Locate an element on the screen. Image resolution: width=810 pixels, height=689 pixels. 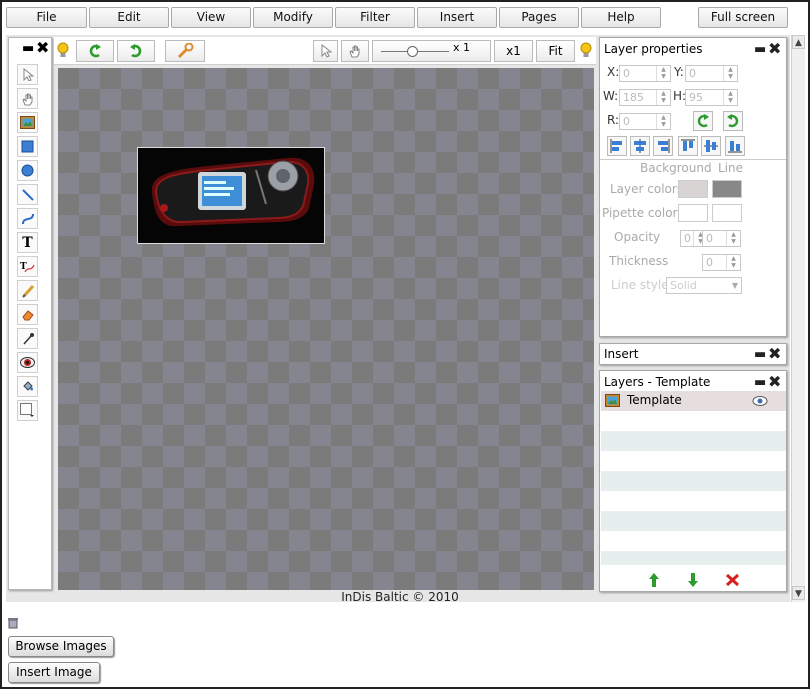
align-top-button is located at coordinates (688, 146).